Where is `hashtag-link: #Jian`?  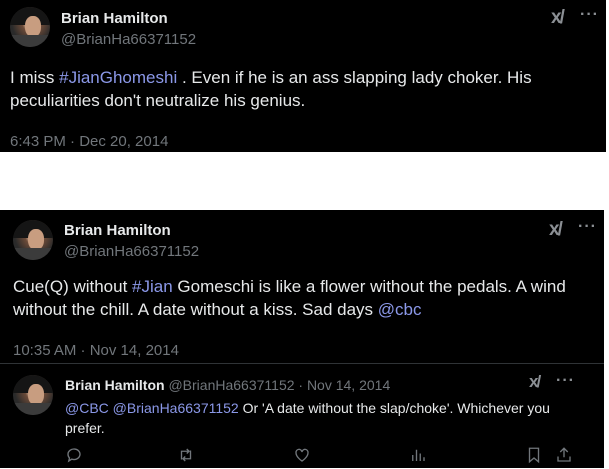 hashtag-link: #Jian is located at coordinates (152, 286).